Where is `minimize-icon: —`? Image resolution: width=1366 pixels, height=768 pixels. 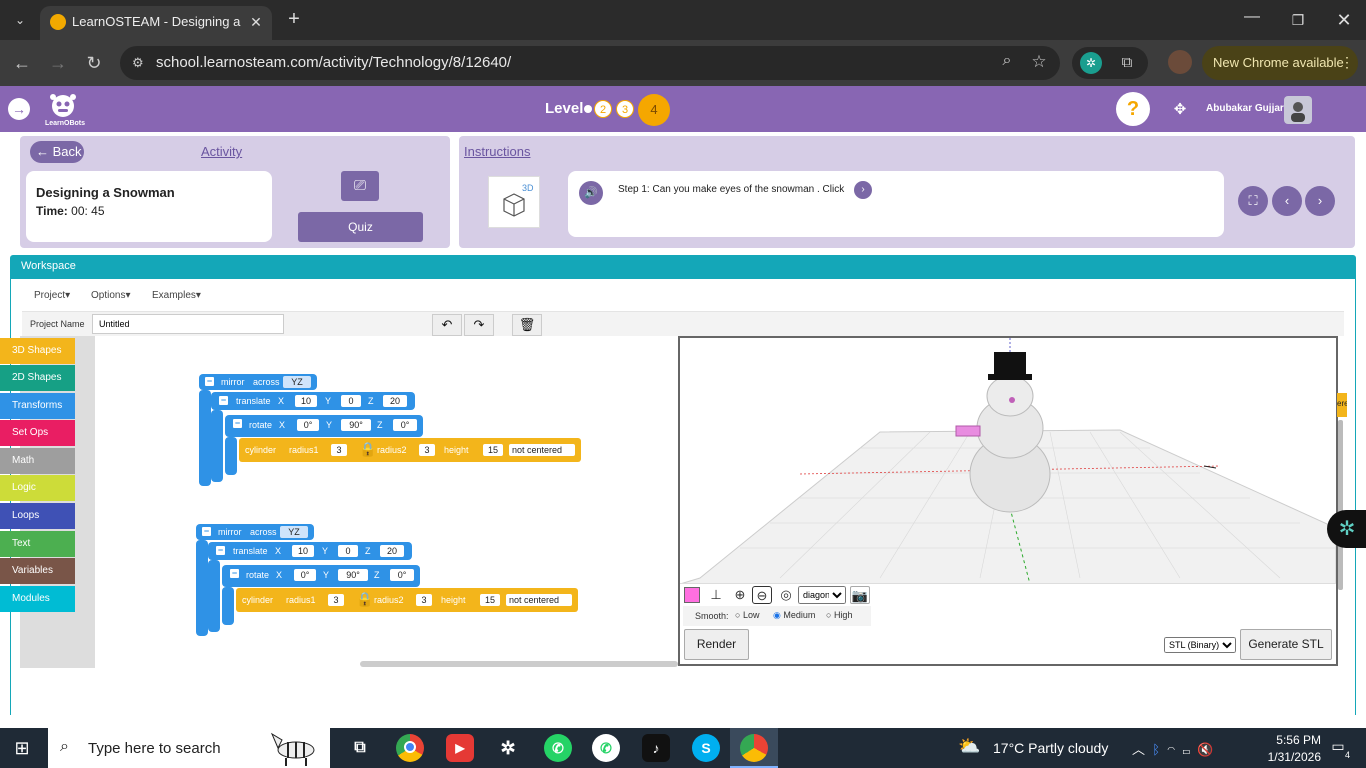 minimize-icon: — is located at coordinates (1252, 20).